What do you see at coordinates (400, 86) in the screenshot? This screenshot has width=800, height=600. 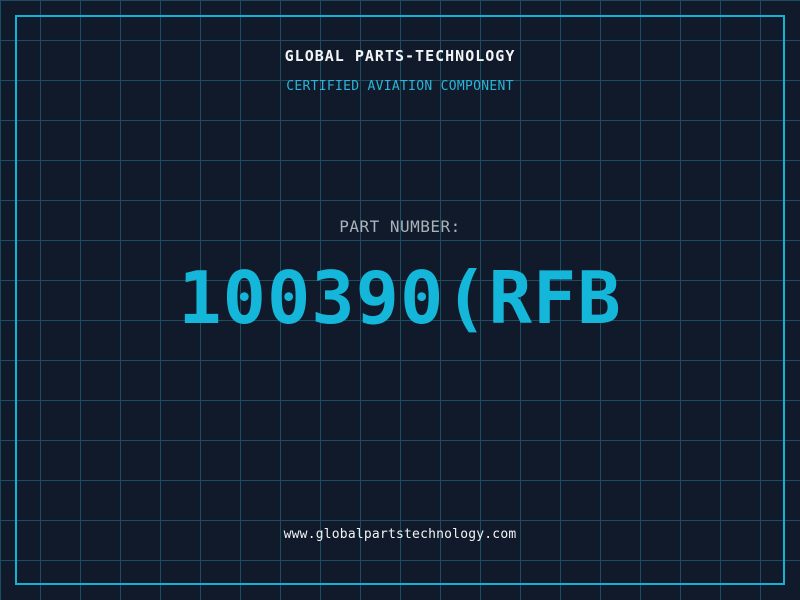 I see `certification-subtitle: CERTIFIED AVIATION COMPONENT` at bounding box center [400, 86].